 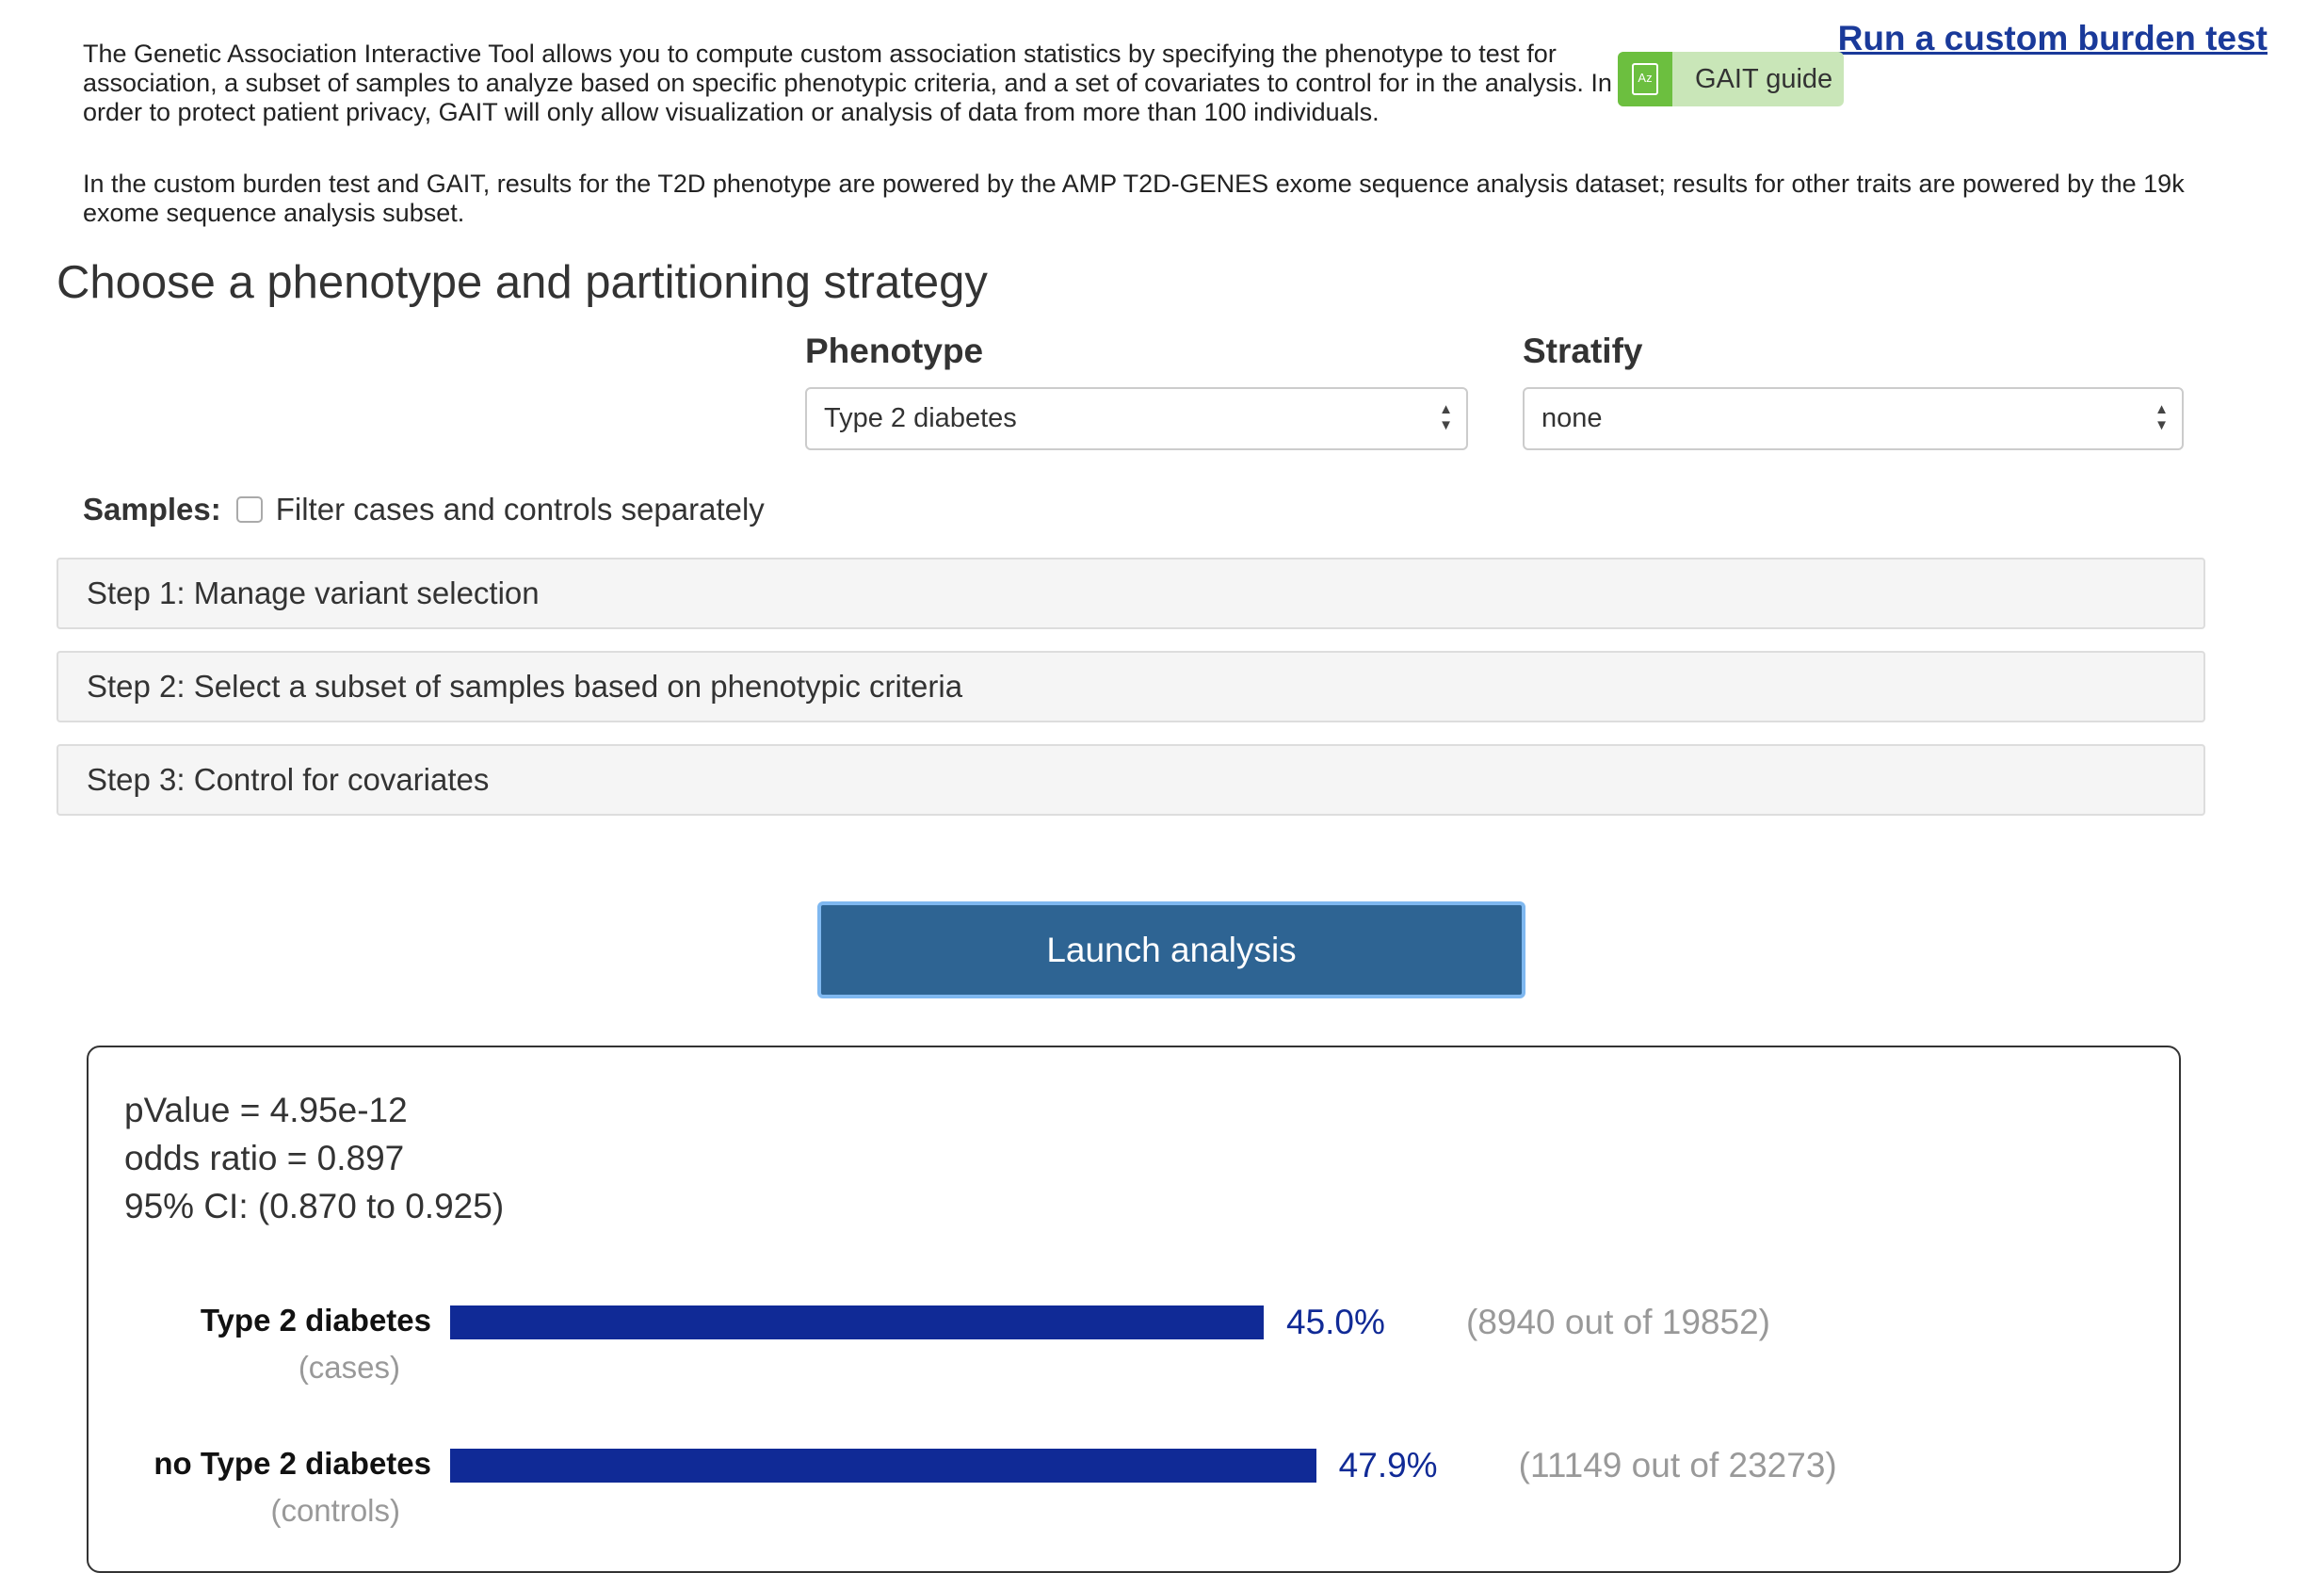 What do you see at coordinates (1853, 419) in the screenshot?
I see `stratify-select: none ▲ ▼` at bounding box center [1853, 419].